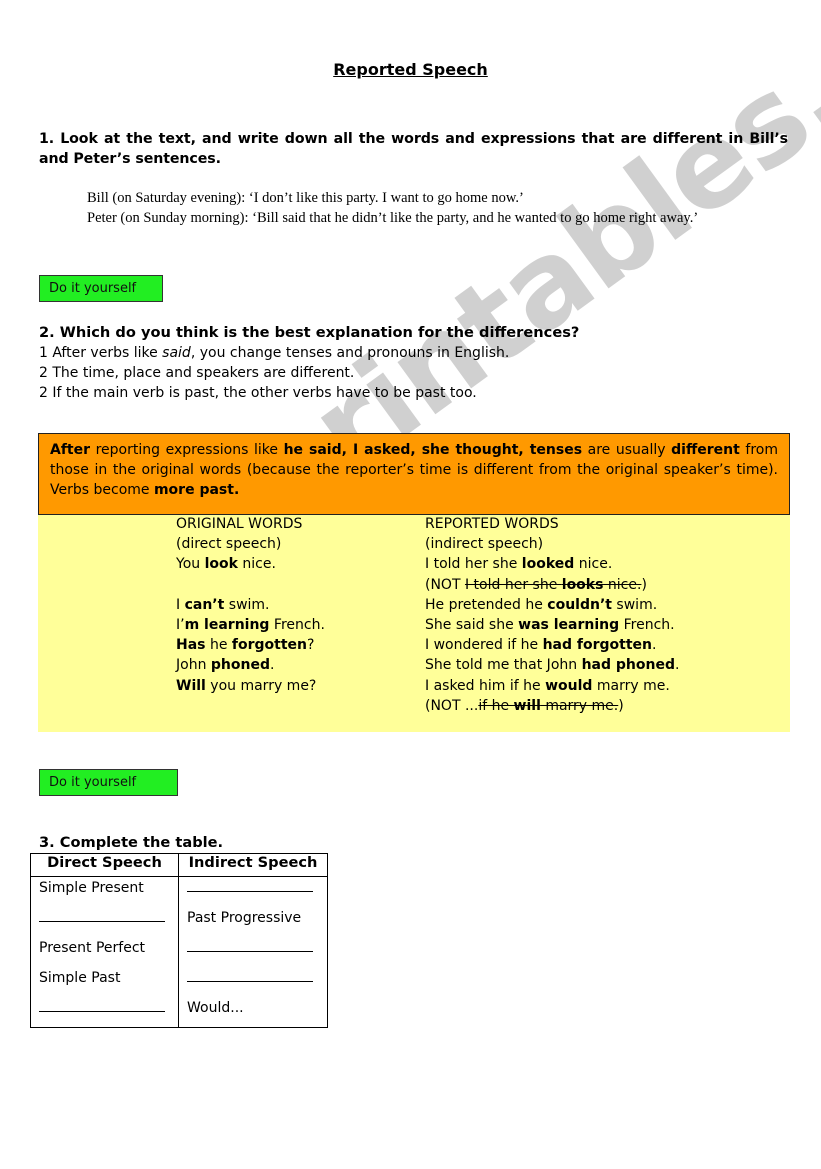 The image size is (821, 1169). What do you see at coordinates (547, 685) in the screenshot?
I see `example-reported: I asked him if he would marry me.` at bounding box center [547, 685].